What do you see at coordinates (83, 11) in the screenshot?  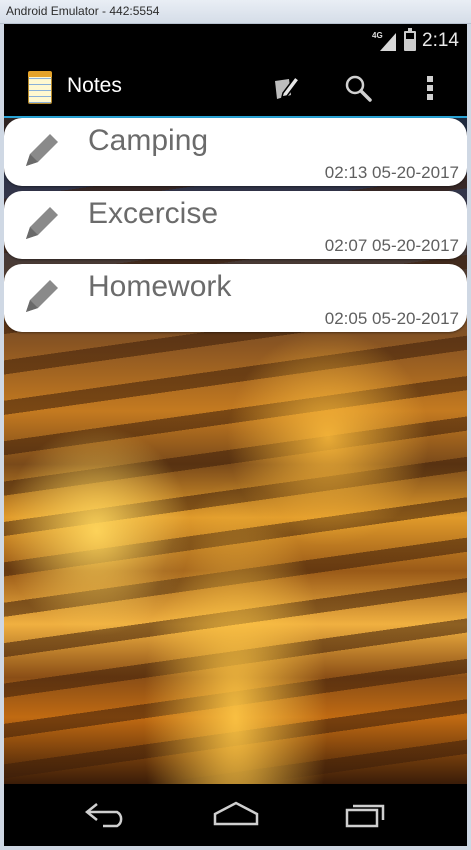 I see `emulator-window-title: Android Emulator - 442:5554` at bounding box center [83, 11].